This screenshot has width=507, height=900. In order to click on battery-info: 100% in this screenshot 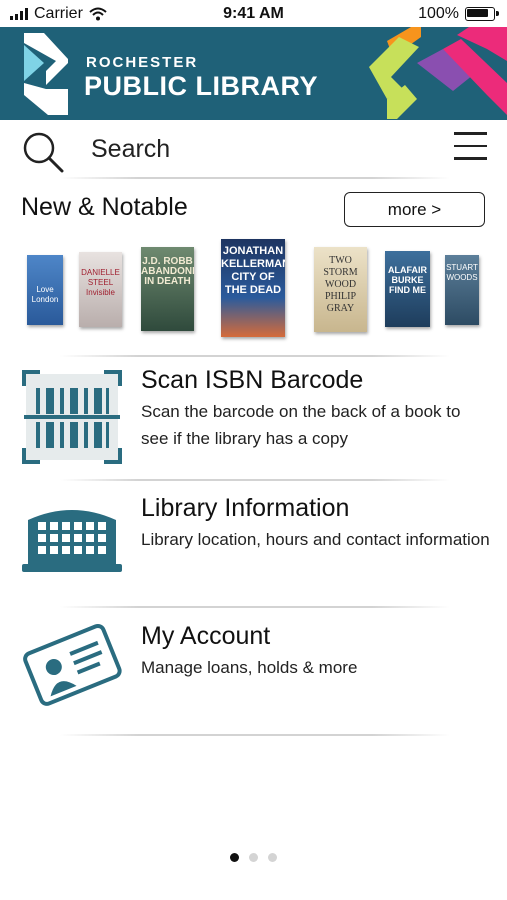, I will do `click(458, 14)`.